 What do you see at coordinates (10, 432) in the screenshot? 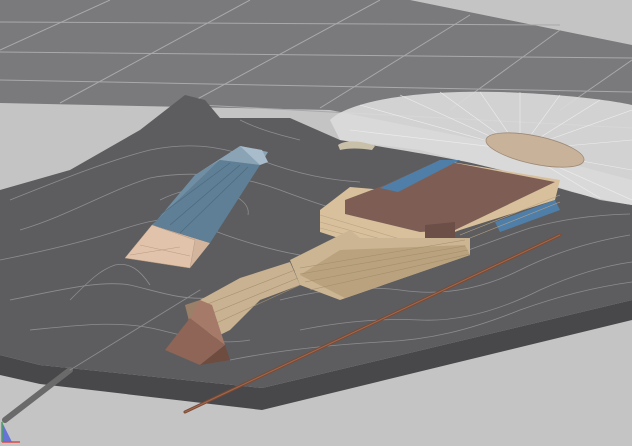
I see `view-axis-tripod-icon` at bounding box center [10, 432].